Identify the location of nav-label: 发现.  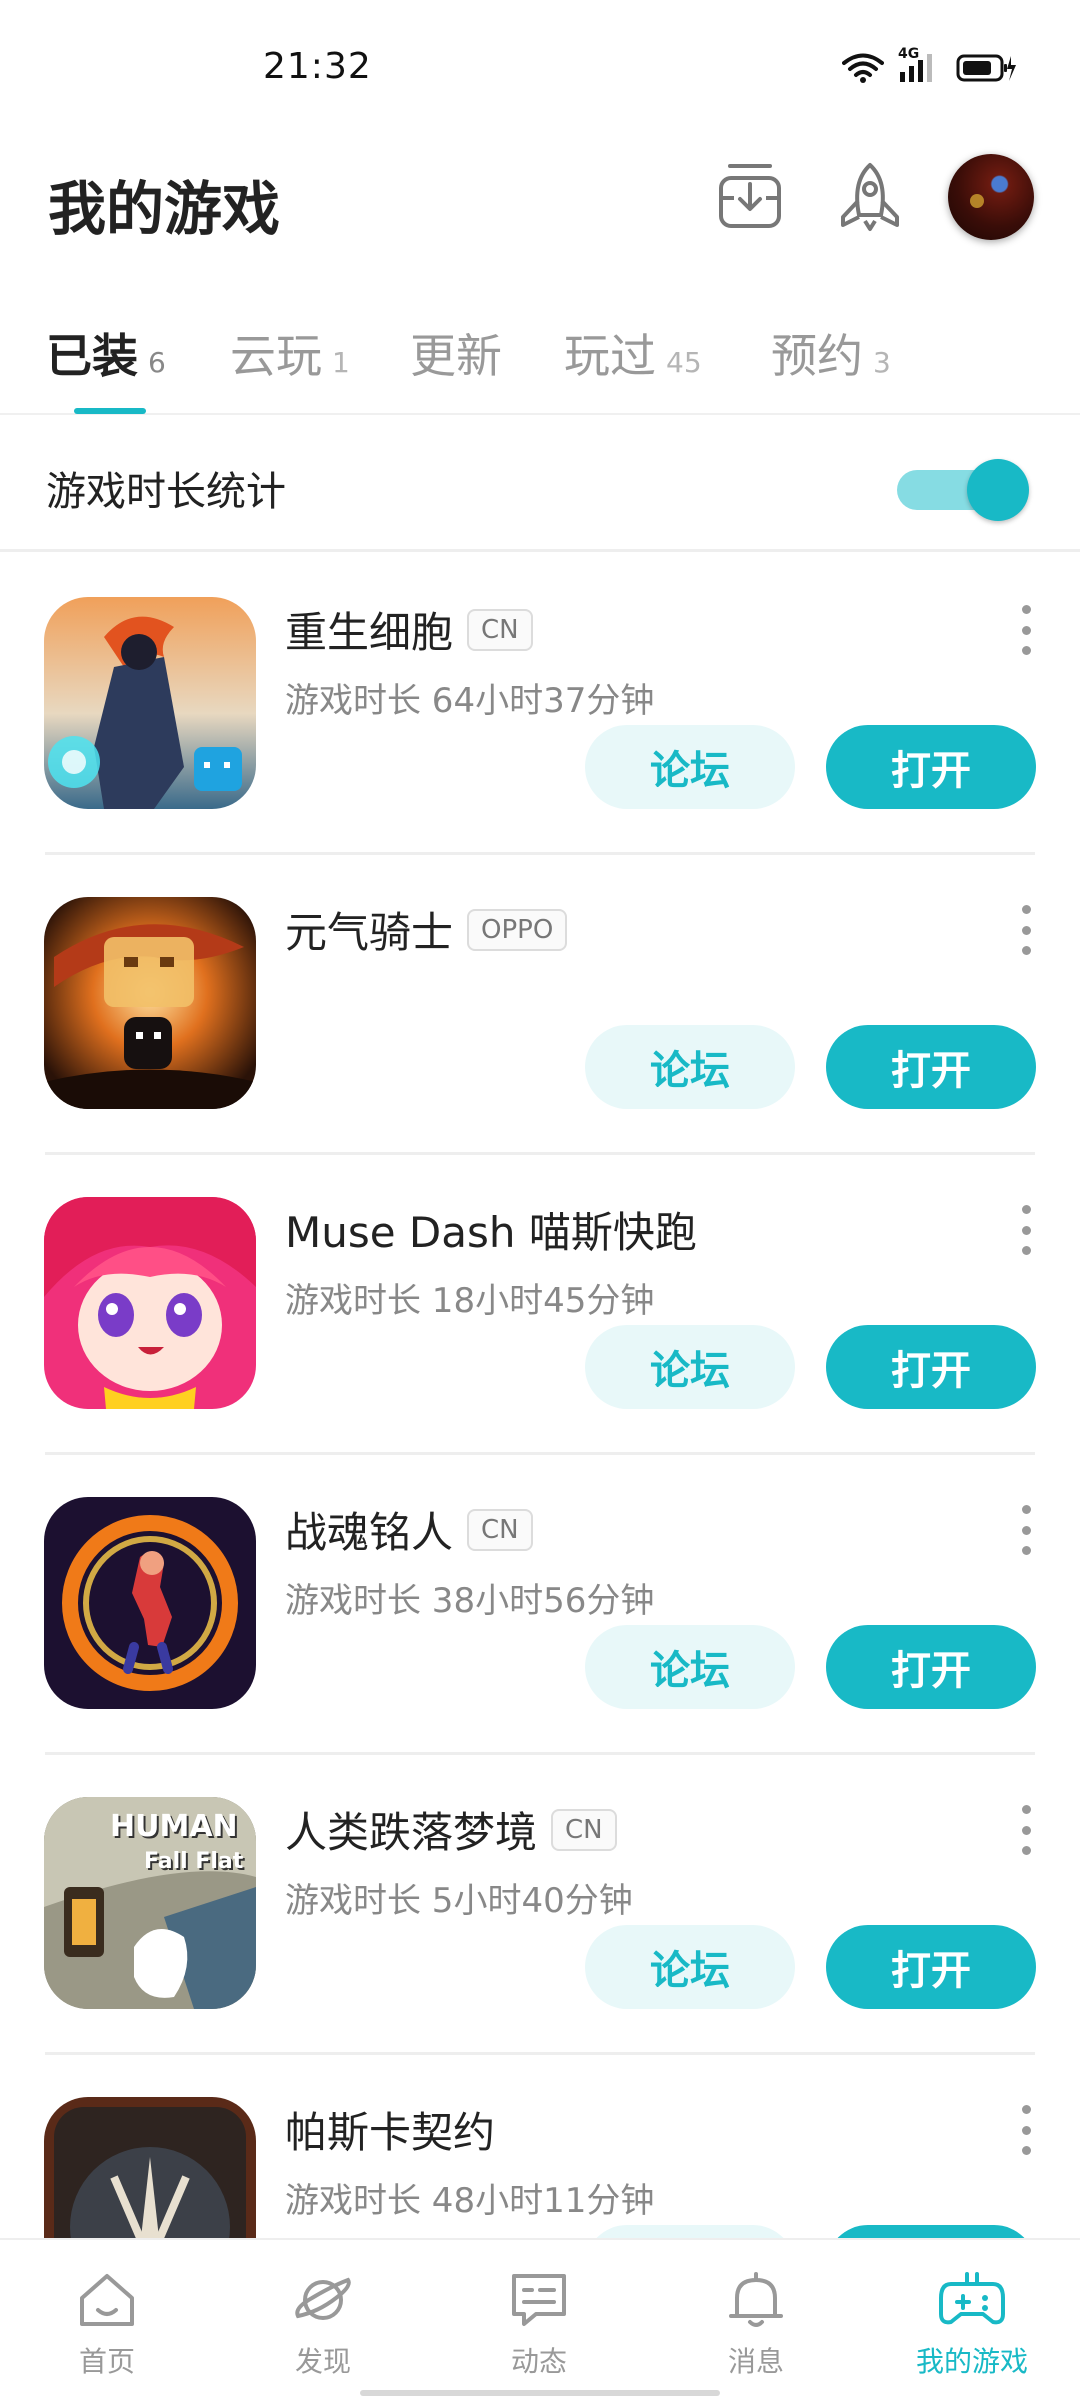
(322, 2361).